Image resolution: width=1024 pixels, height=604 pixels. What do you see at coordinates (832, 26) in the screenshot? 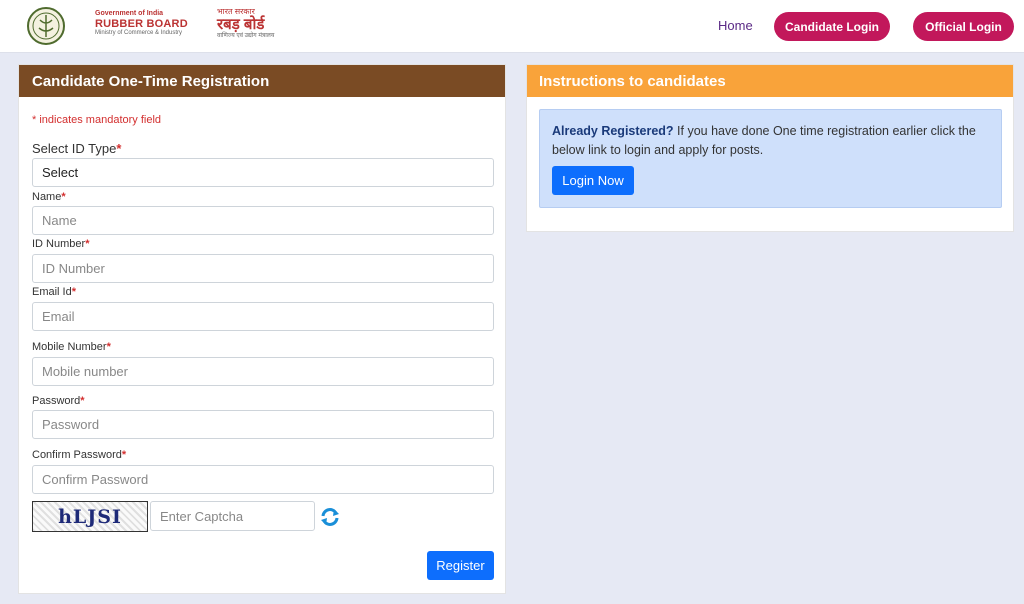
I see `candidate-login-button: Candidate Login` at bounding box center [832, 26].